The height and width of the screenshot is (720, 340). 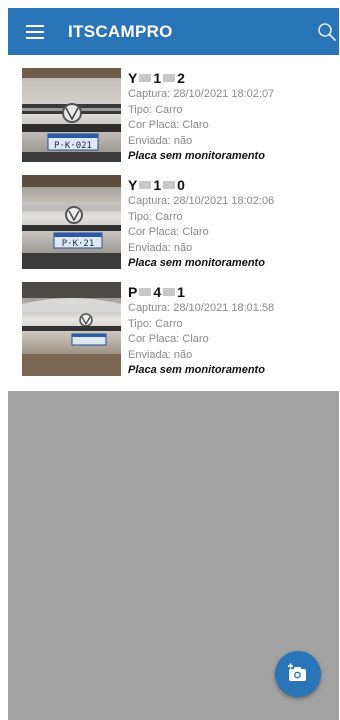 What do you see at coordinates (233, 78) in the screenshot?
I see `plate-number: Y 1 2` at bounding box center [233, 78].